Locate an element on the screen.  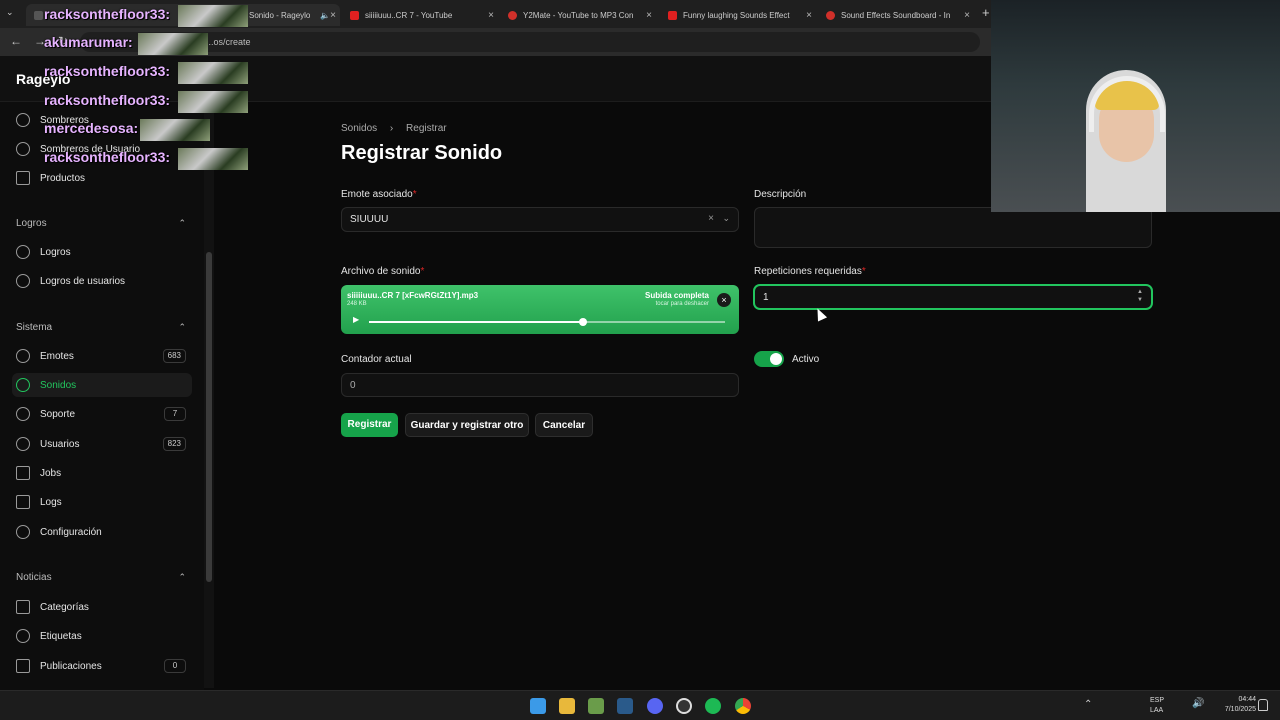
audio-progress-track is located at coordinates (547, 322).